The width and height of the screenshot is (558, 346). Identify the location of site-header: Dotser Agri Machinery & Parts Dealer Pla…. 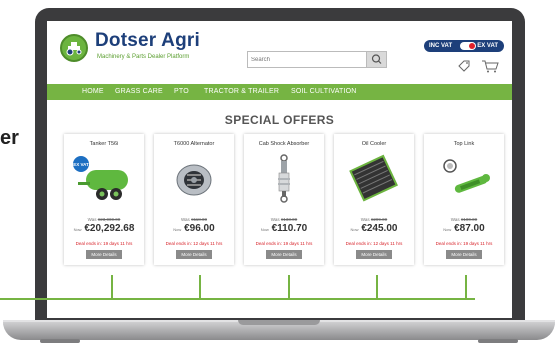
(279, 51).